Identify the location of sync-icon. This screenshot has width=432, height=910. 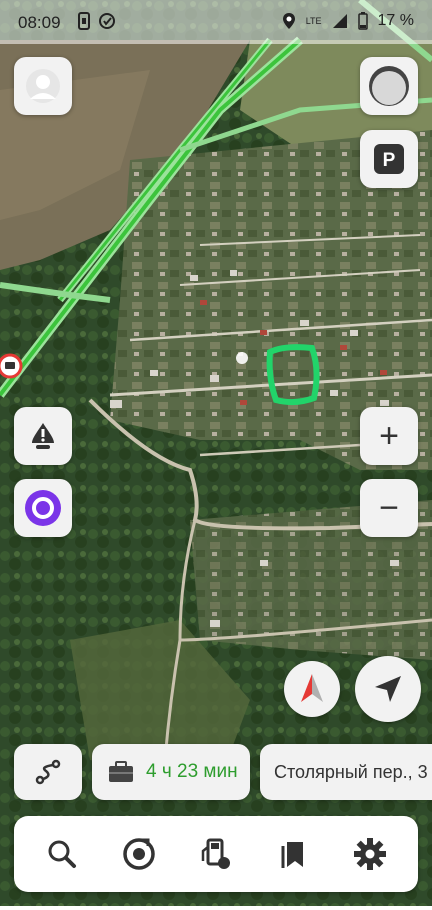
(107, 21).